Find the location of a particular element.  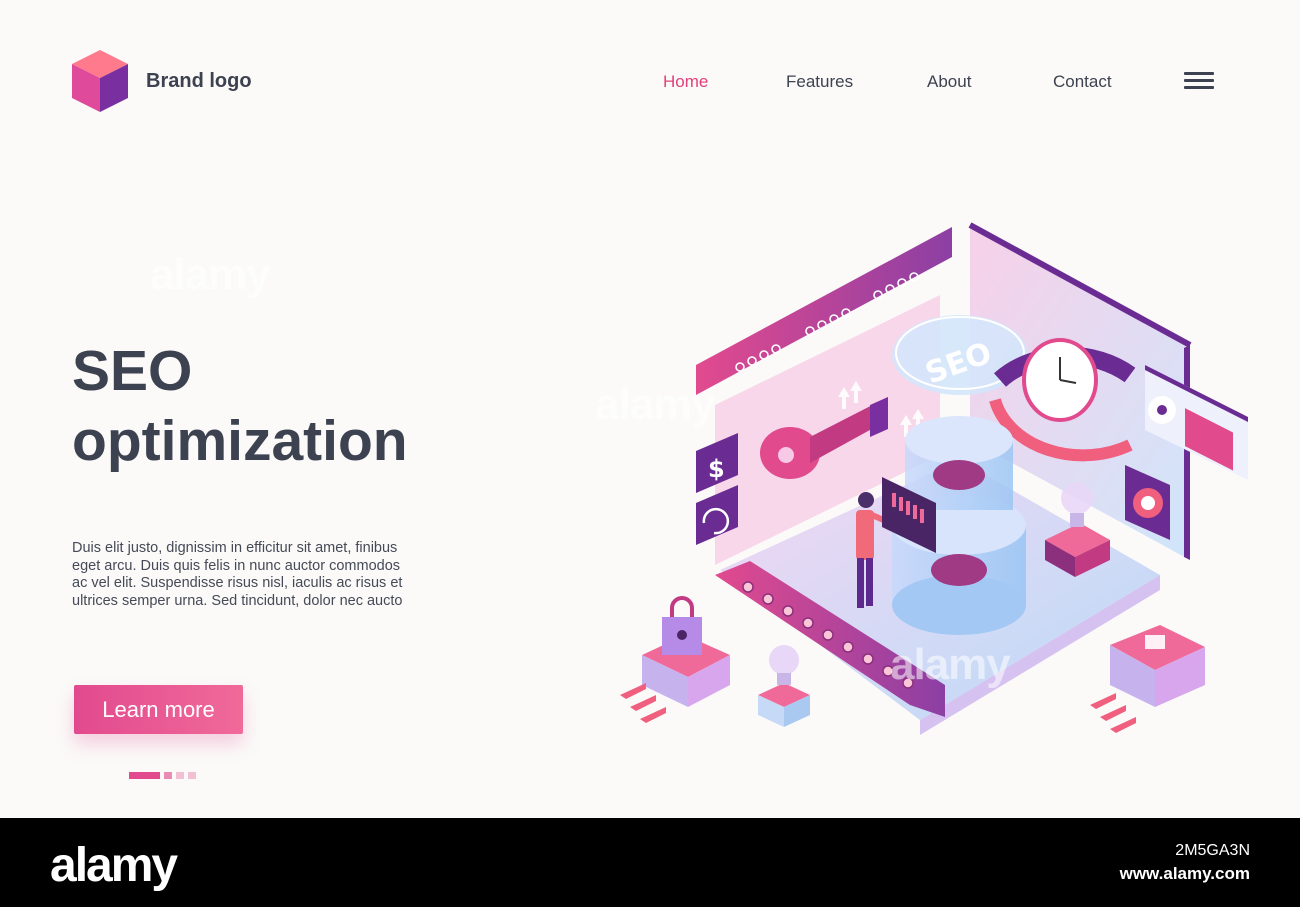

image-id: 2M5GA3N is located at coordinates (1212, 850).